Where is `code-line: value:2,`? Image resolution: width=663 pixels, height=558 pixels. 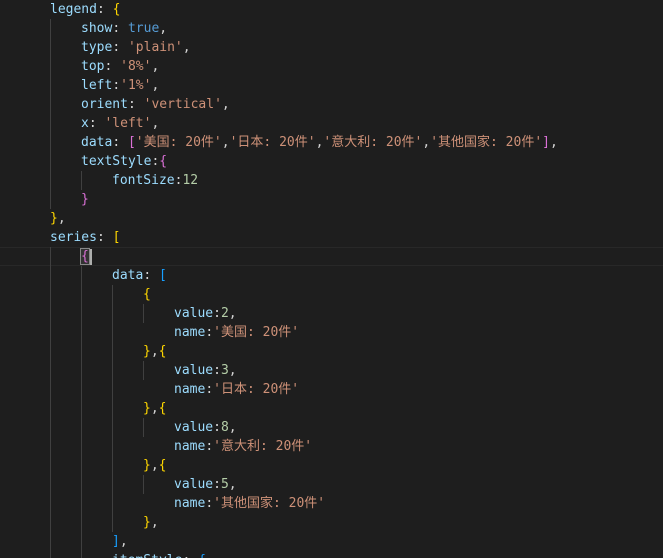
code-line: value:2, is located at coordinates (205, 313).